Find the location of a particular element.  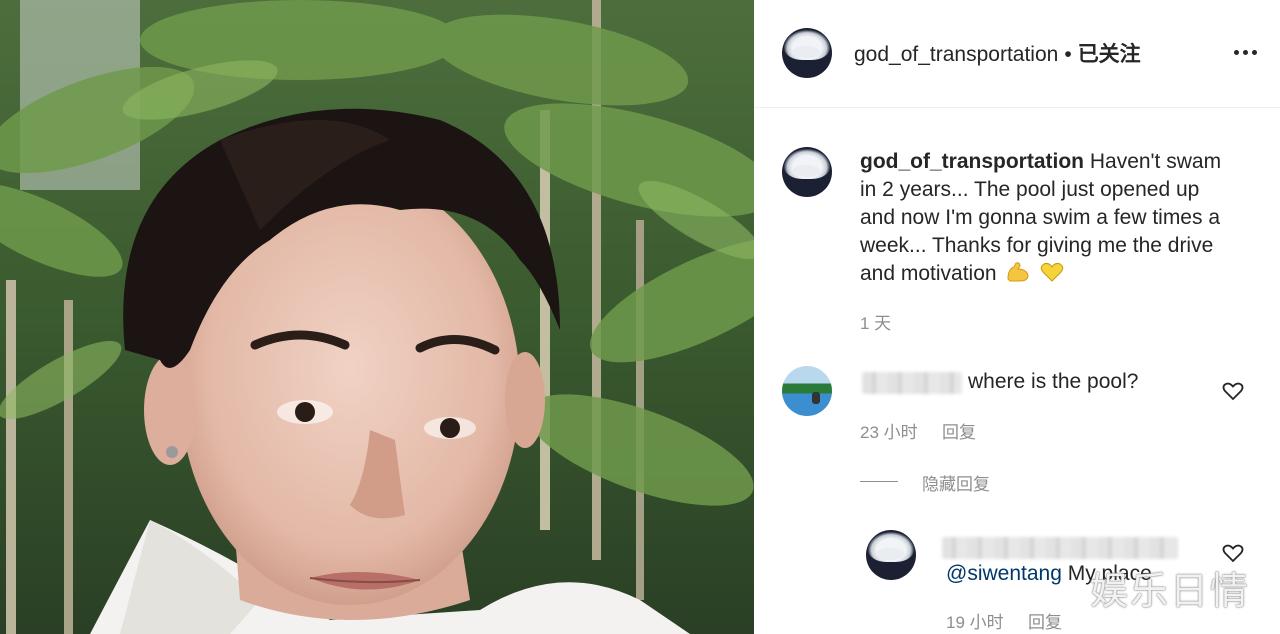

author-avatar is located at coordinates (807, 53).